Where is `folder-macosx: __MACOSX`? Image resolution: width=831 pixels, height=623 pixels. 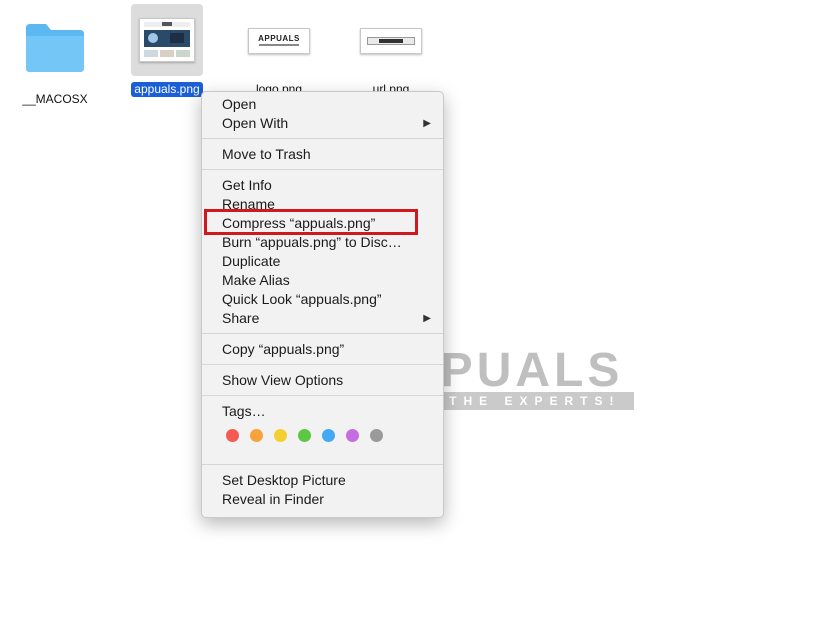
folder-macosx: __MACOSX is located at coordinates (55, 61).